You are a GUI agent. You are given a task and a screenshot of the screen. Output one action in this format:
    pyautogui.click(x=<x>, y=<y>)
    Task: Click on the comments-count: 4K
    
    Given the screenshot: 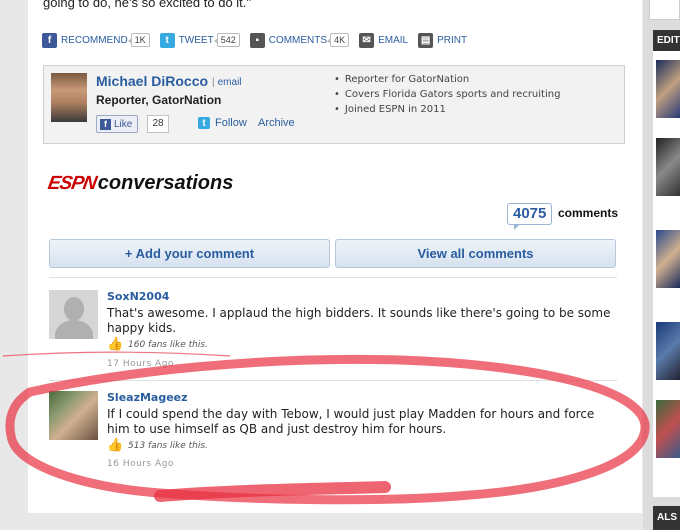 What is the action you would take?
    pyautogui.click(x=338, y=40)
    